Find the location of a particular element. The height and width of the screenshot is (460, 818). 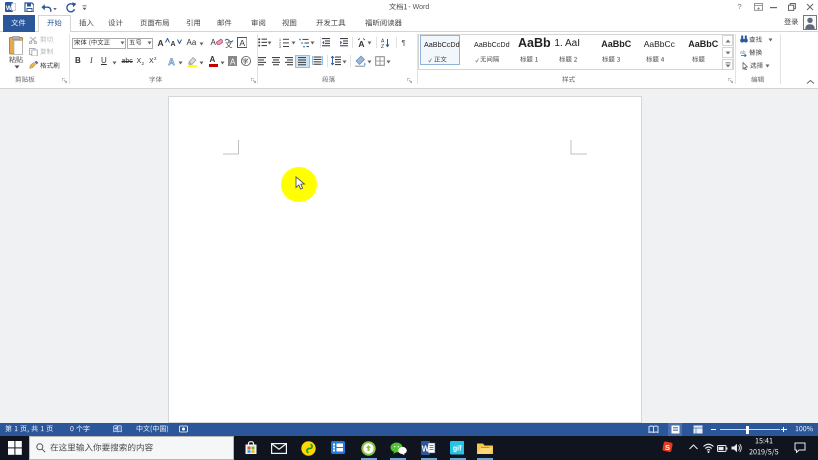

svg-text: gif is located at coordinates (457, 449).